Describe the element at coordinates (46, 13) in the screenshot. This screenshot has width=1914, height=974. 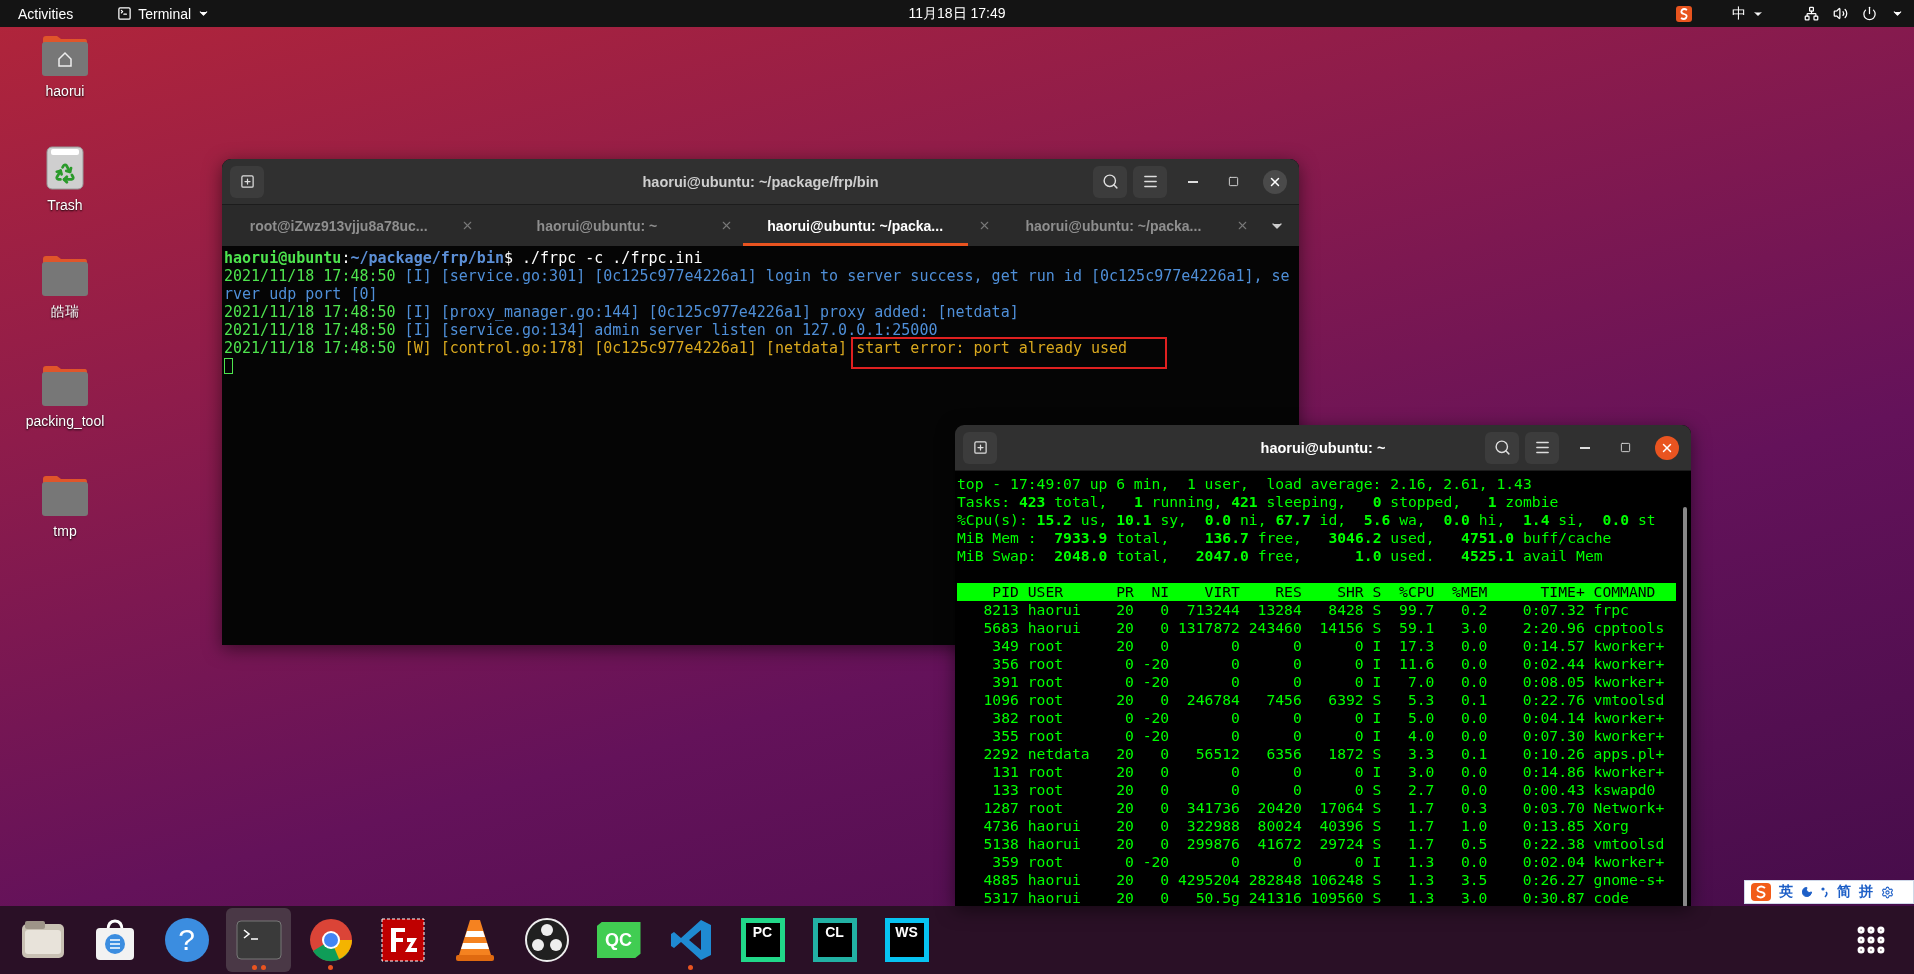
I see `activities-button: Activities` at that location.